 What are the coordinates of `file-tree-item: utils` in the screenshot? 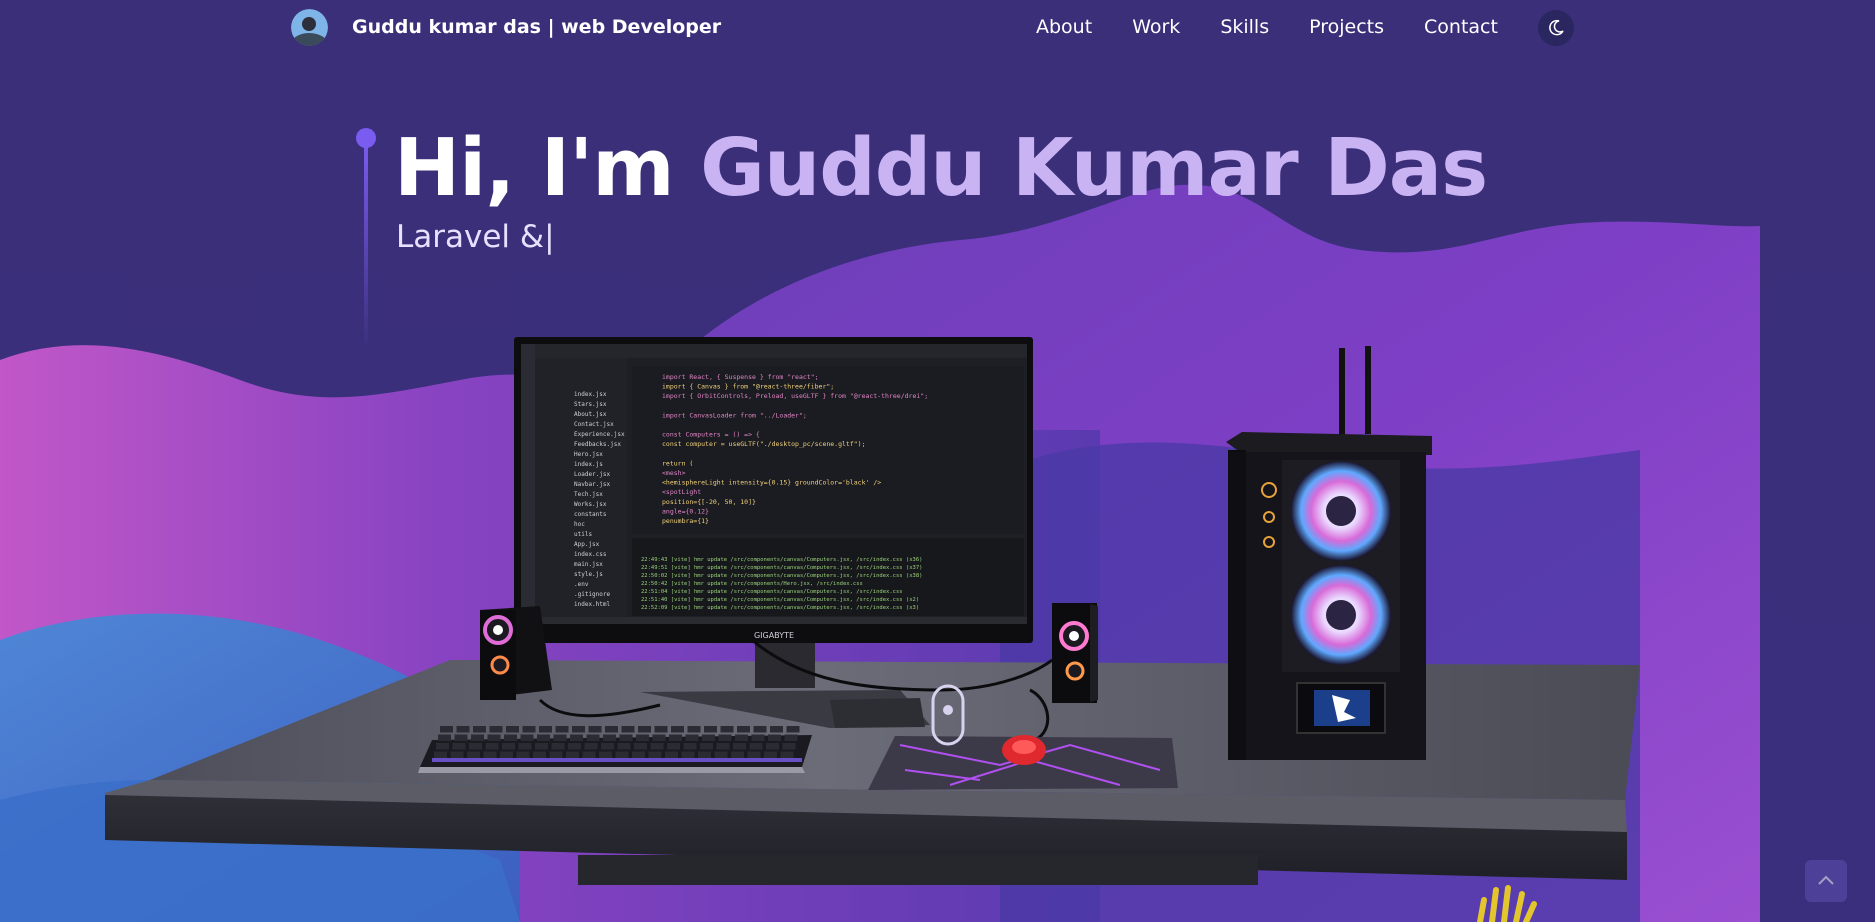 It's located at (583, 534).